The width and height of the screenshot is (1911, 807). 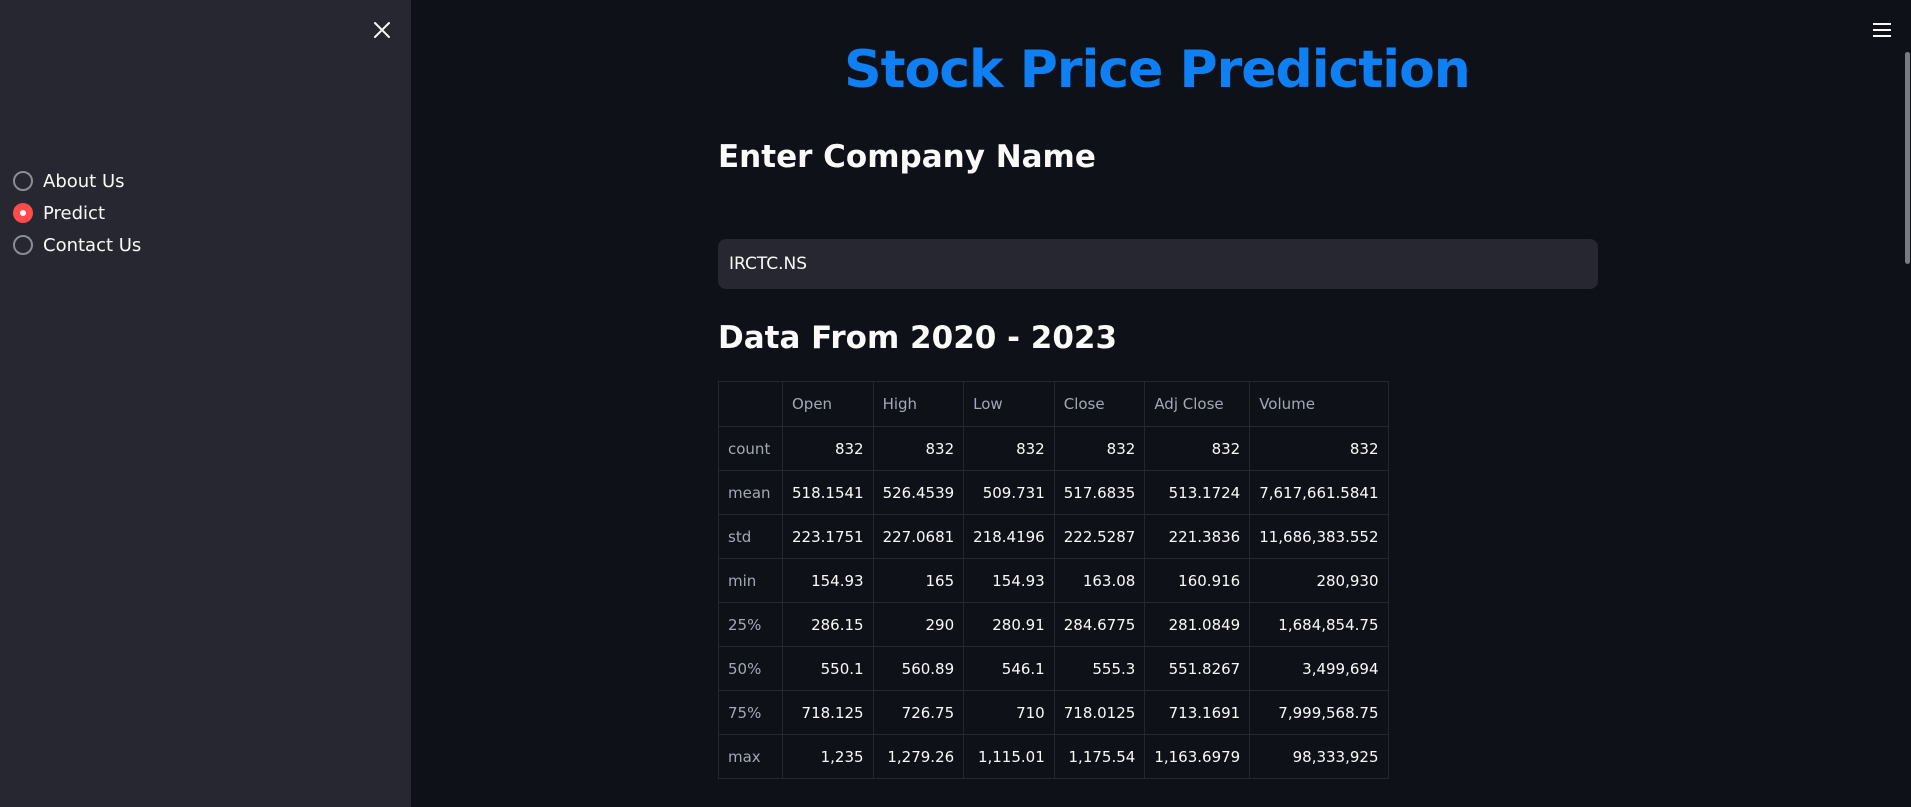 What do you see at coordinates (1882, 30) in the screenshot?
I see `hamburger-menu-icon` at bounding box center [1882, 30].